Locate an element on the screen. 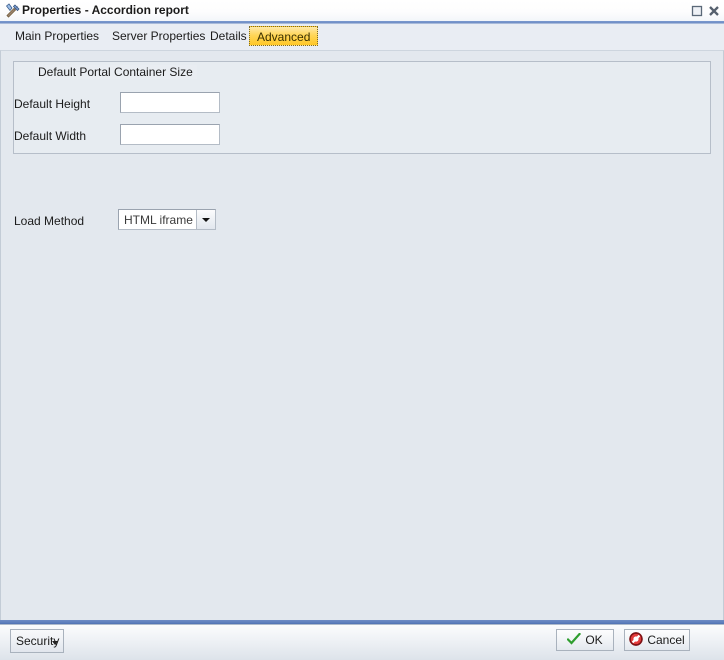 The height and width of the screenshot is (660, 724). ok-button: OK is located at coordinates (585, 640).